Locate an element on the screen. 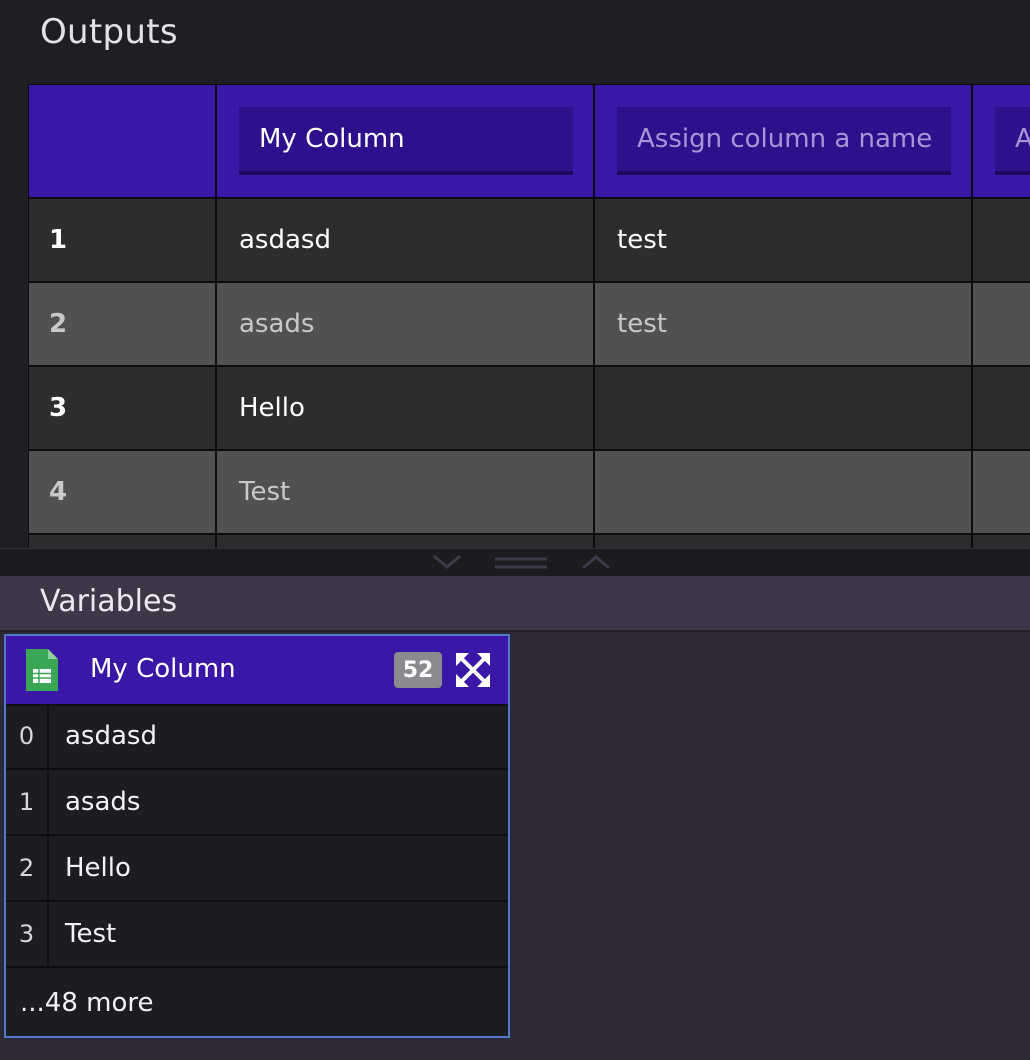 The width and height of the screenshot is (1030, 1060). table-cell: Hello is located at coordinates (405, 408).